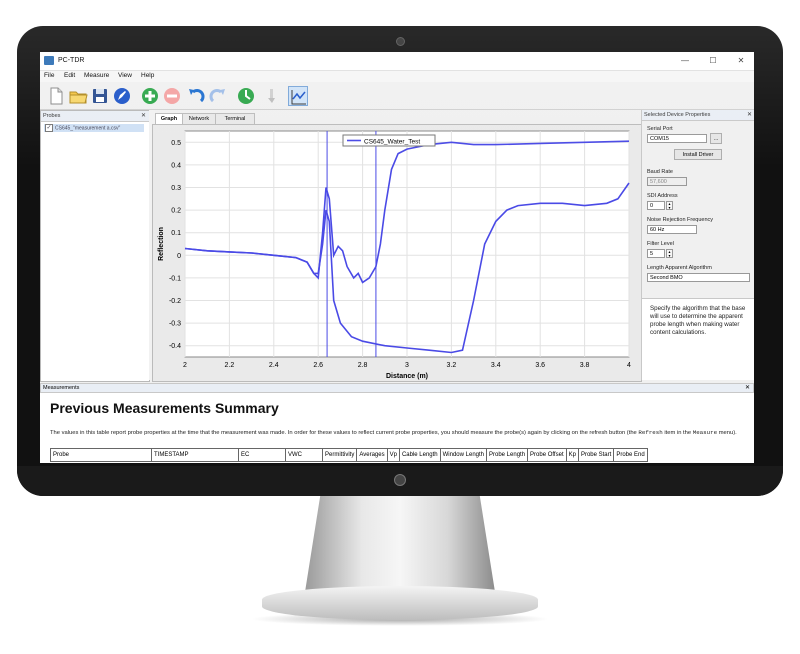 The width and height of the screenshot is (800, 654). What do you see at coordinates (540, 365) in the screenshot?
I see `x-tick-label: 3.6` at bounding box center [540, 365].